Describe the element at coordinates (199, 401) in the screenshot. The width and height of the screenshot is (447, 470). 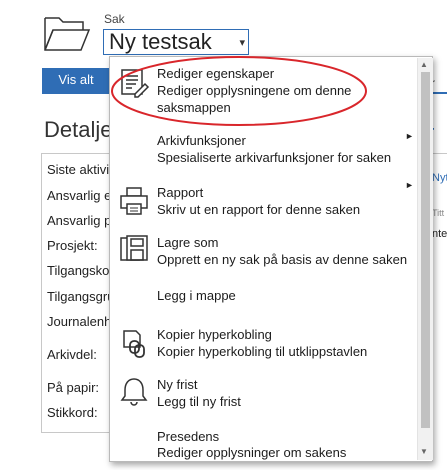
I see `menu-item-description: Legg til ny frist` at that location.